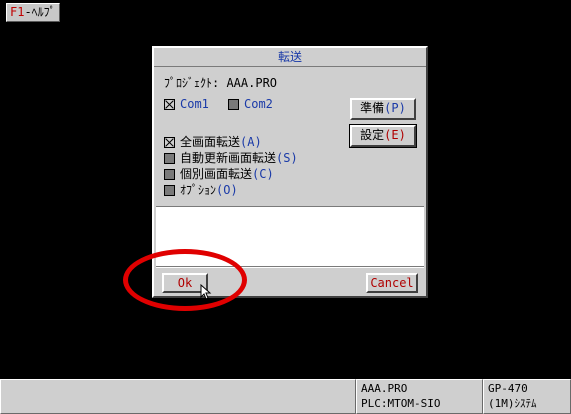 The image size is (571, 414). Describe the element at coordinates (169, 104) in the screenshot. I see `com1-checkbox-box` at that location.